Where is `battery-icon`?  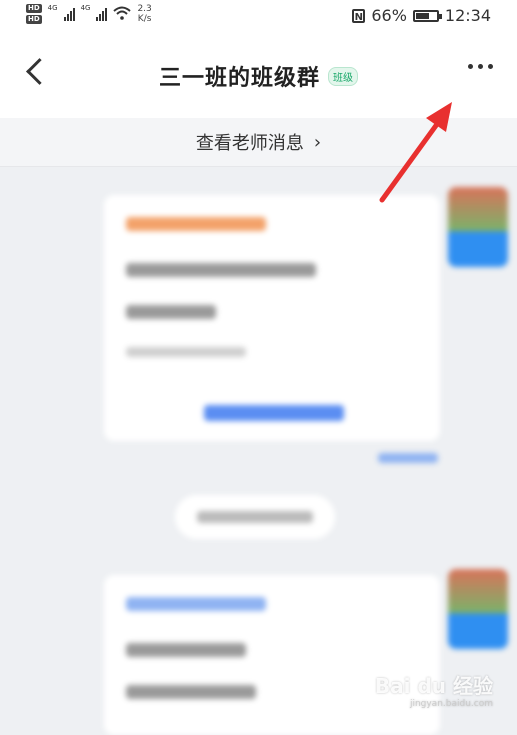 battery-icon is located at coordinates (427, 15).